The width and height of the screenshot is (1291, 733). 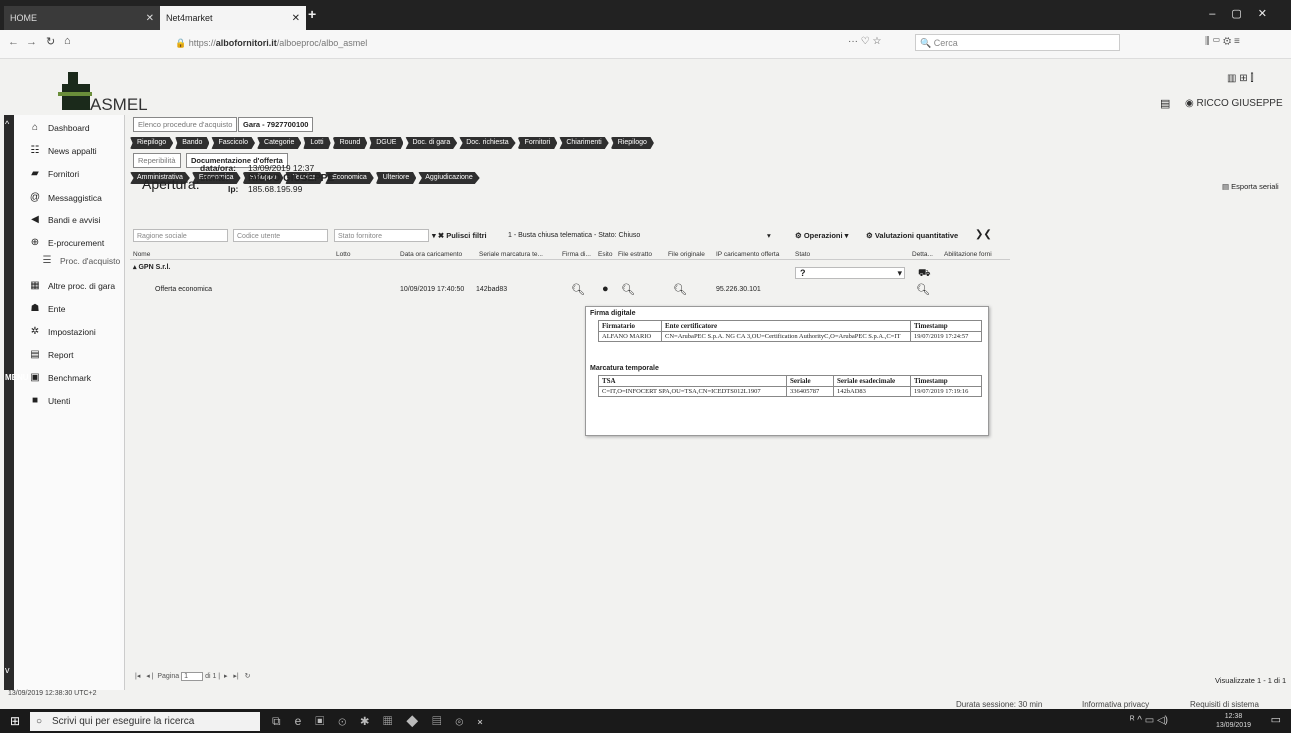 I want to click on sidebar-item-utenti: ■ Utenti, so click(x=49, y=400).